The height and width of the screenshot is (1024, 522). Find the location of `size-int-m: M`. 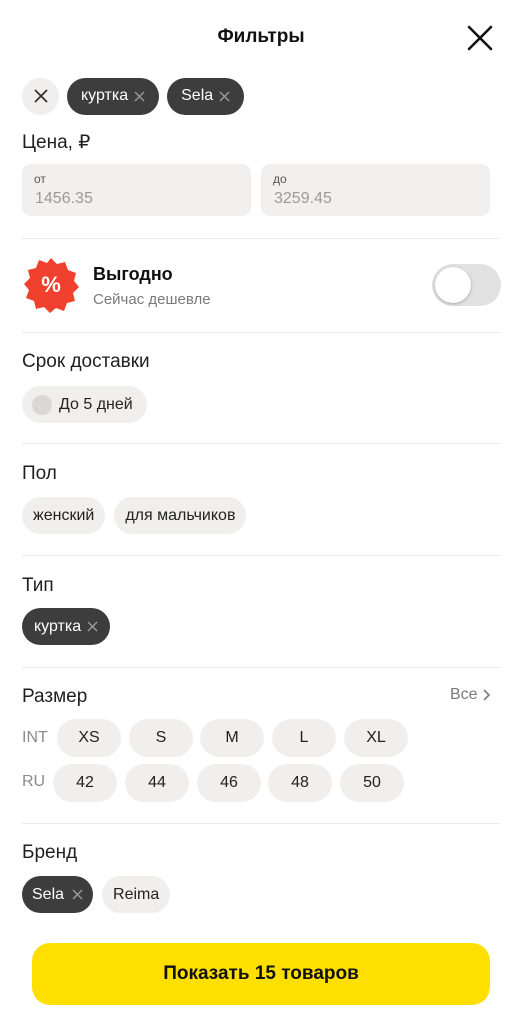

size-int-m: M is located at coordinates (232, 738).